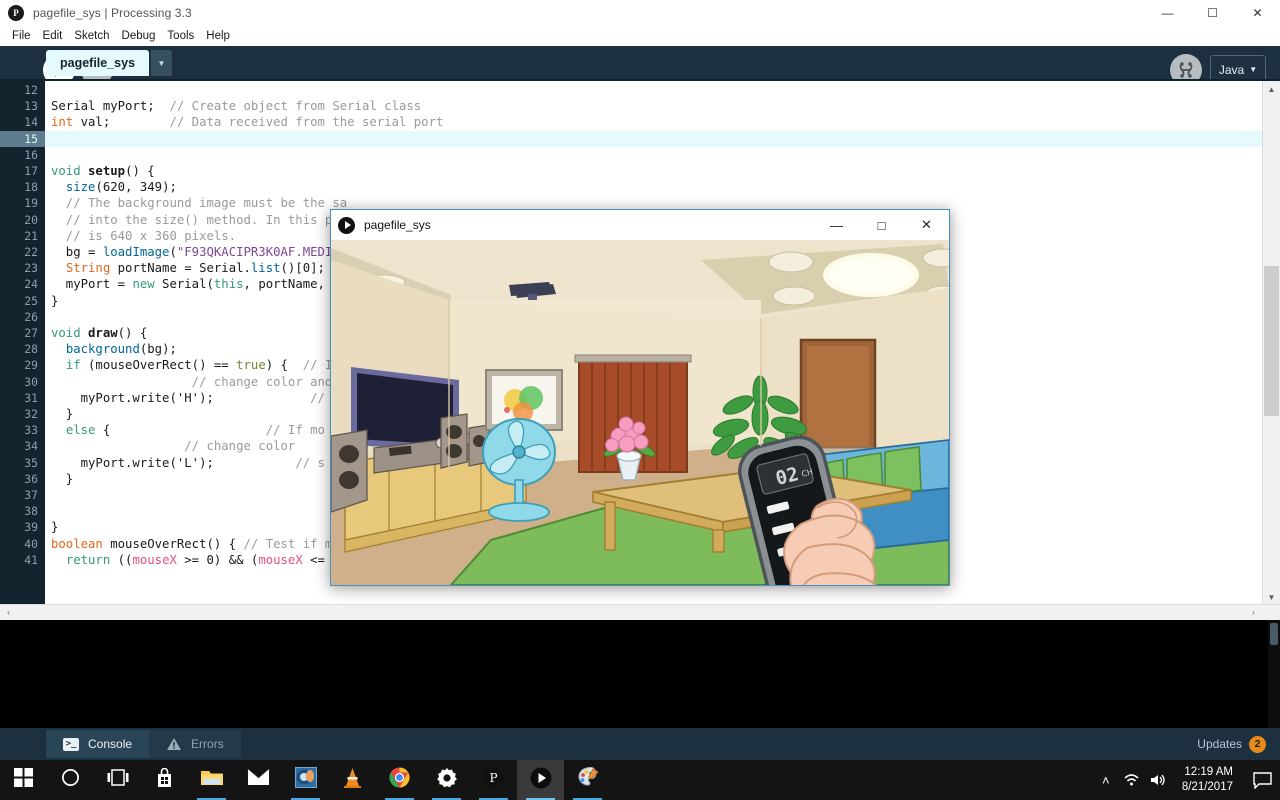 This screenshot has width=1280, height=800. I want to click on line-number: 18, so click(31, 187).